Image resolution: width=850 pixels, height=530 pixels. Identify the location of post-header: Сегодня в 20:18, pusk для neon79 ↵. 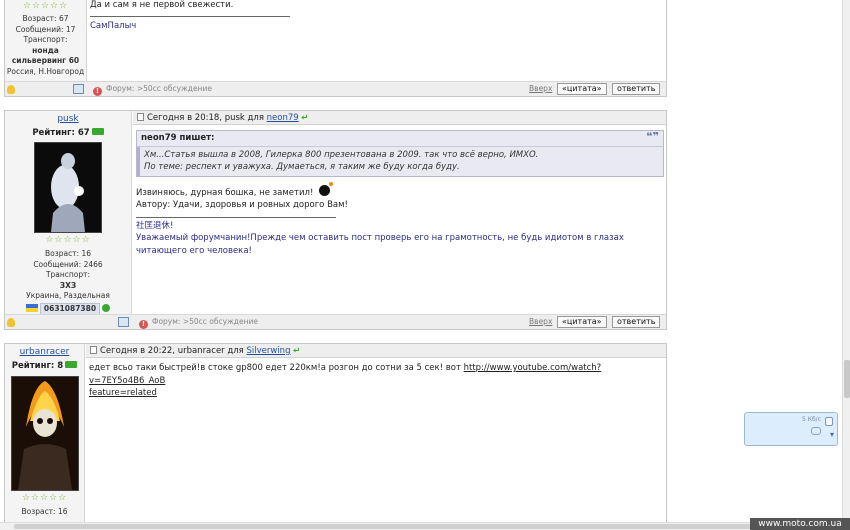
(399, 118).